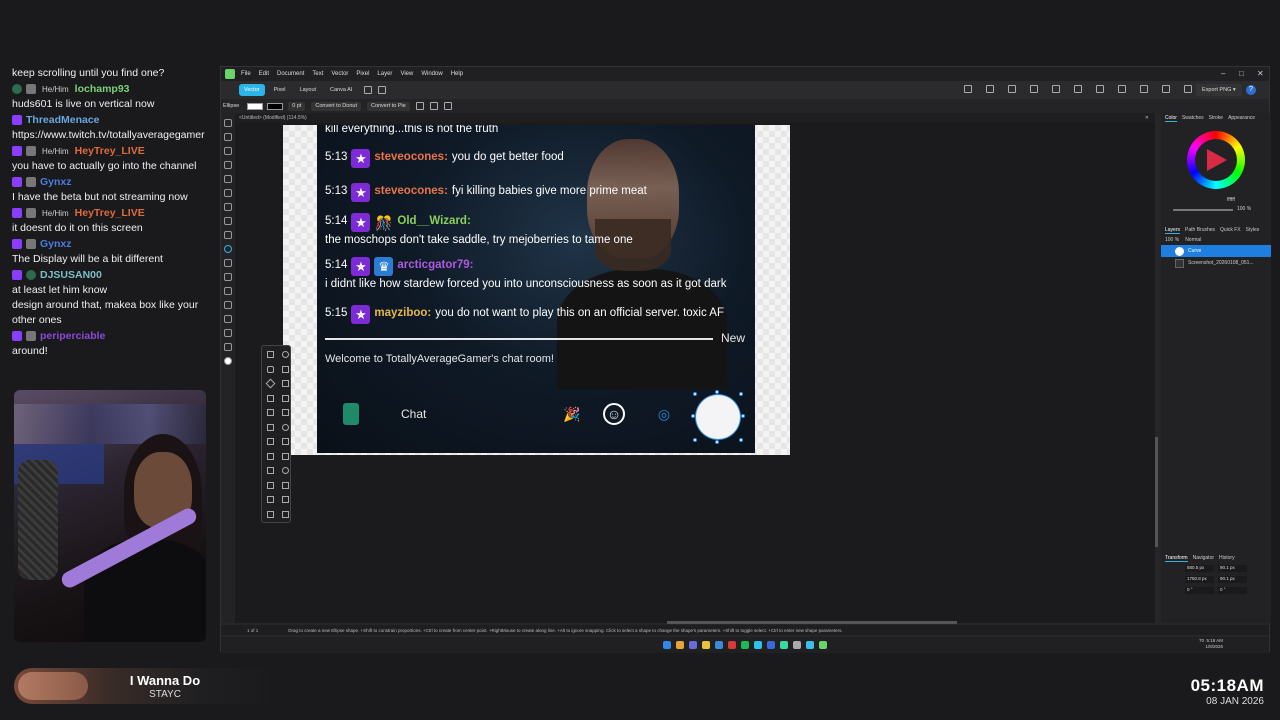  What do you see at coordinates (285, 383) in the screenshot?
I see `trapezoid-shape-icon` at bounding box center [285, 383].